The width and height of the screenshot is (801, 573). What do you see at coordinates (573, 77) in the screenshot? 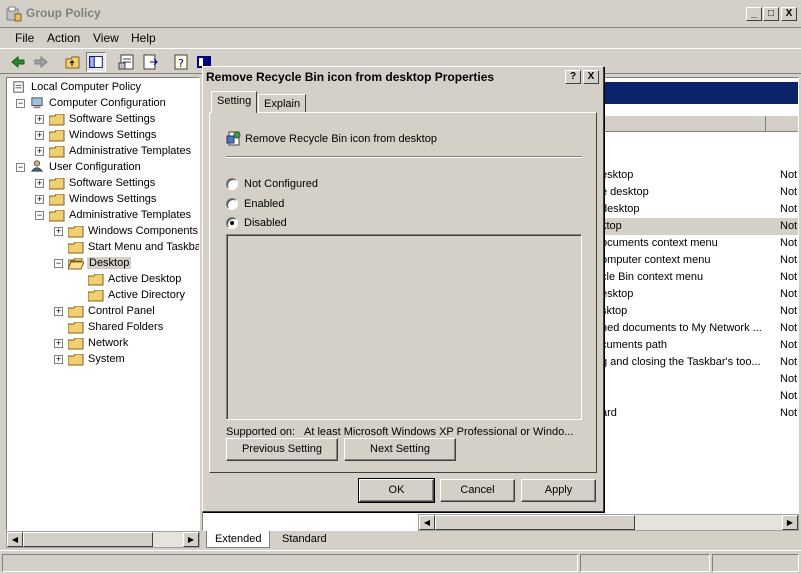
I see `dialog-help-button: ?` at bounding box center [573, 77].